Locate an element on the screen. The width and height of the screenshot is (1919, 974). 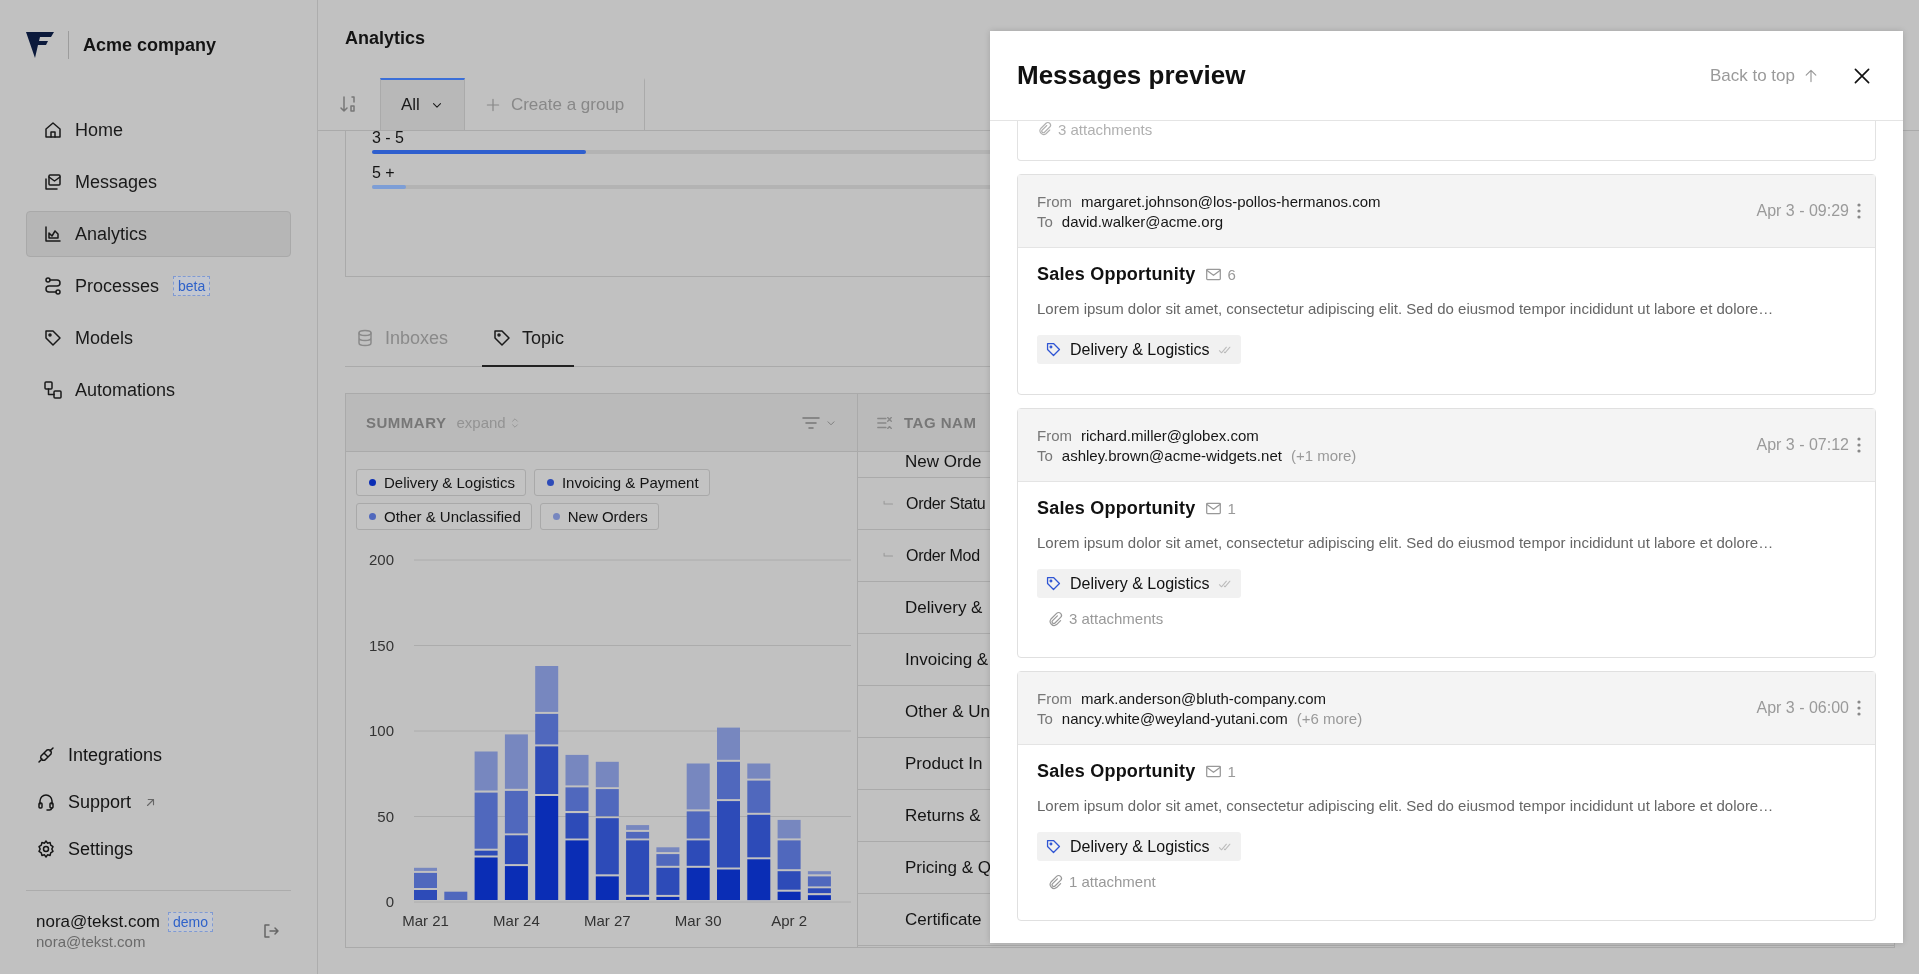
message-count: 6 is located at coordinates (1231, 274).